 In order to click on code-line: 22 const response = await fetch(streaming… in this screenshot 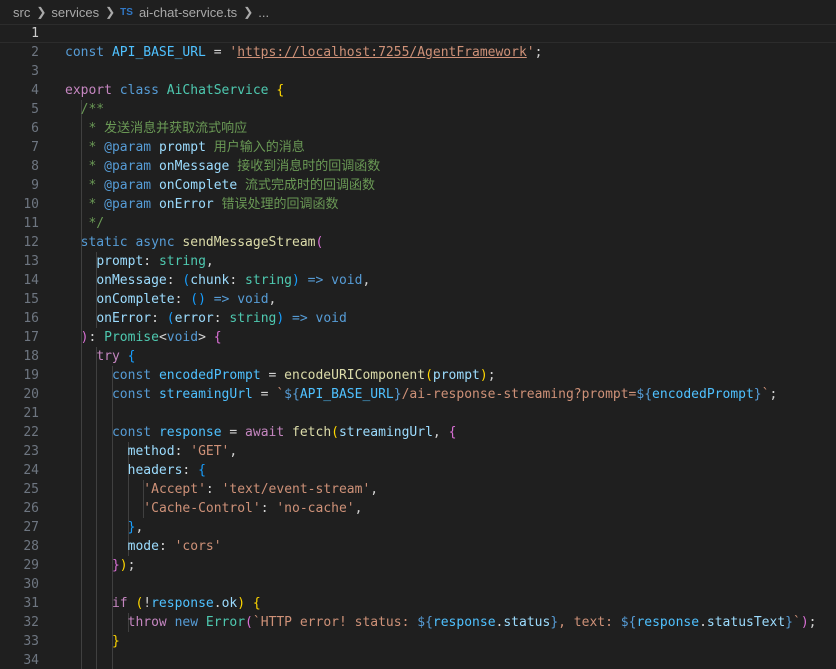, I will do `click(418, 432)`.